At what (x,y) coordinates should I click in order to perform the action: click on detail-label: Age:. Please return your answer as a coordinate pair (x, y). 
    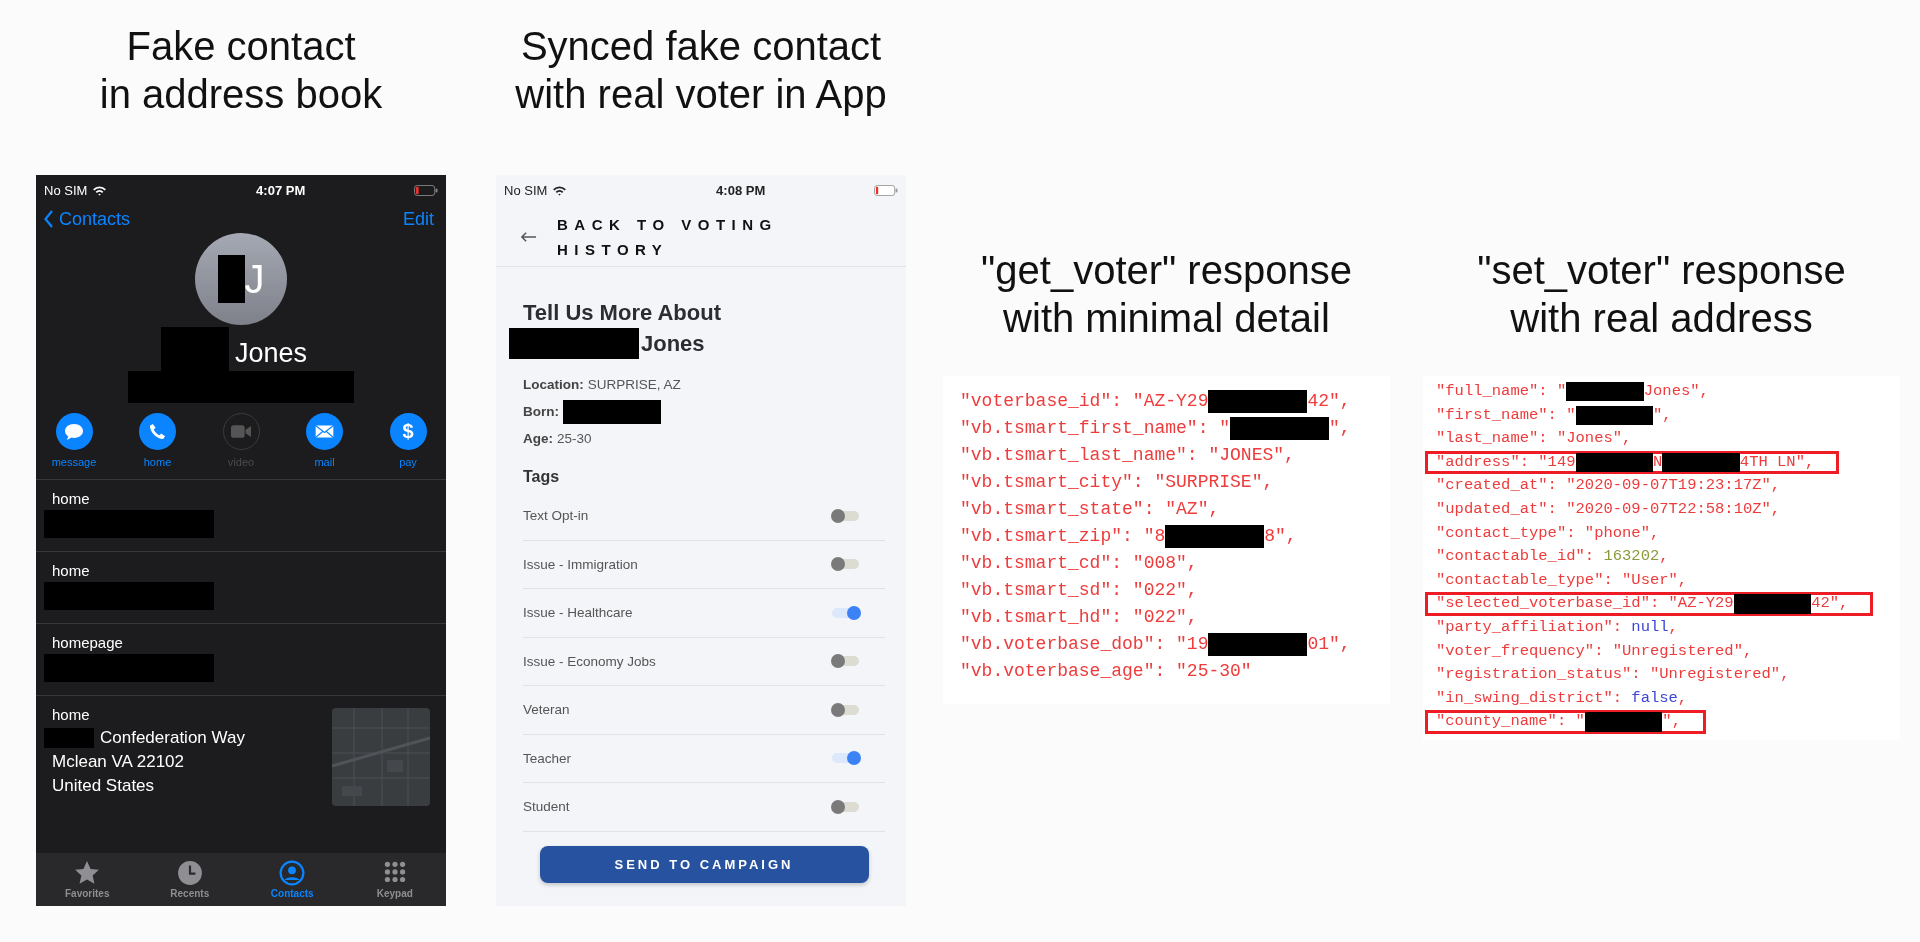
    Looking at the image, I should click on (538, 438).